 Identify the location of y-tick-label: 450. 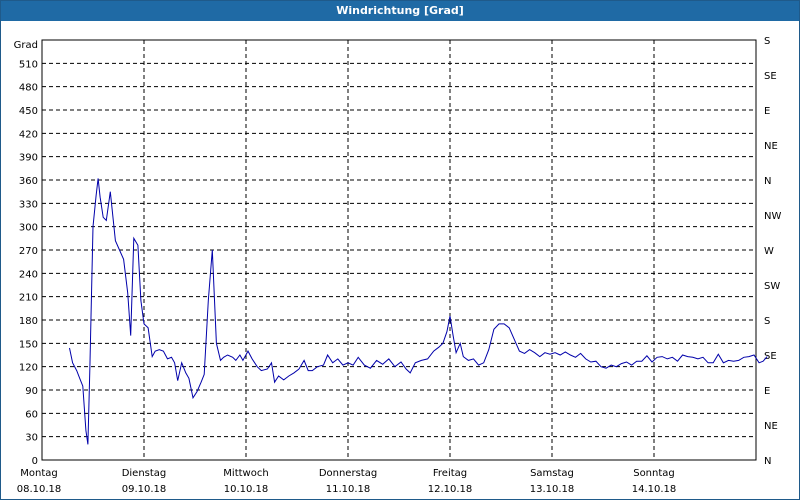
(28, 111).